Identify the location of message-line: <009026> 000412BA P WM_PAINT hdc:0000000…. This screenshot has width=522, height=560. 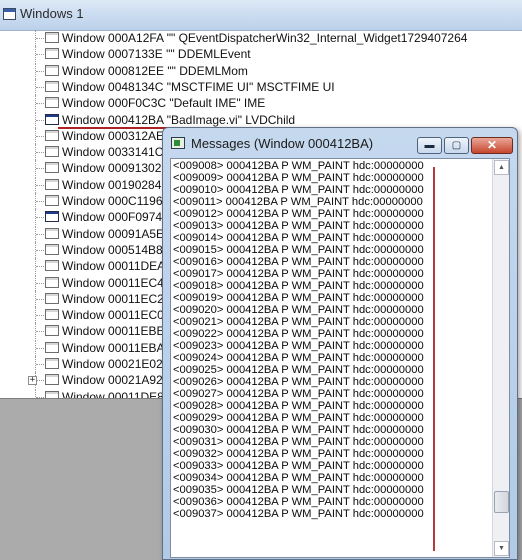
(298, 382).